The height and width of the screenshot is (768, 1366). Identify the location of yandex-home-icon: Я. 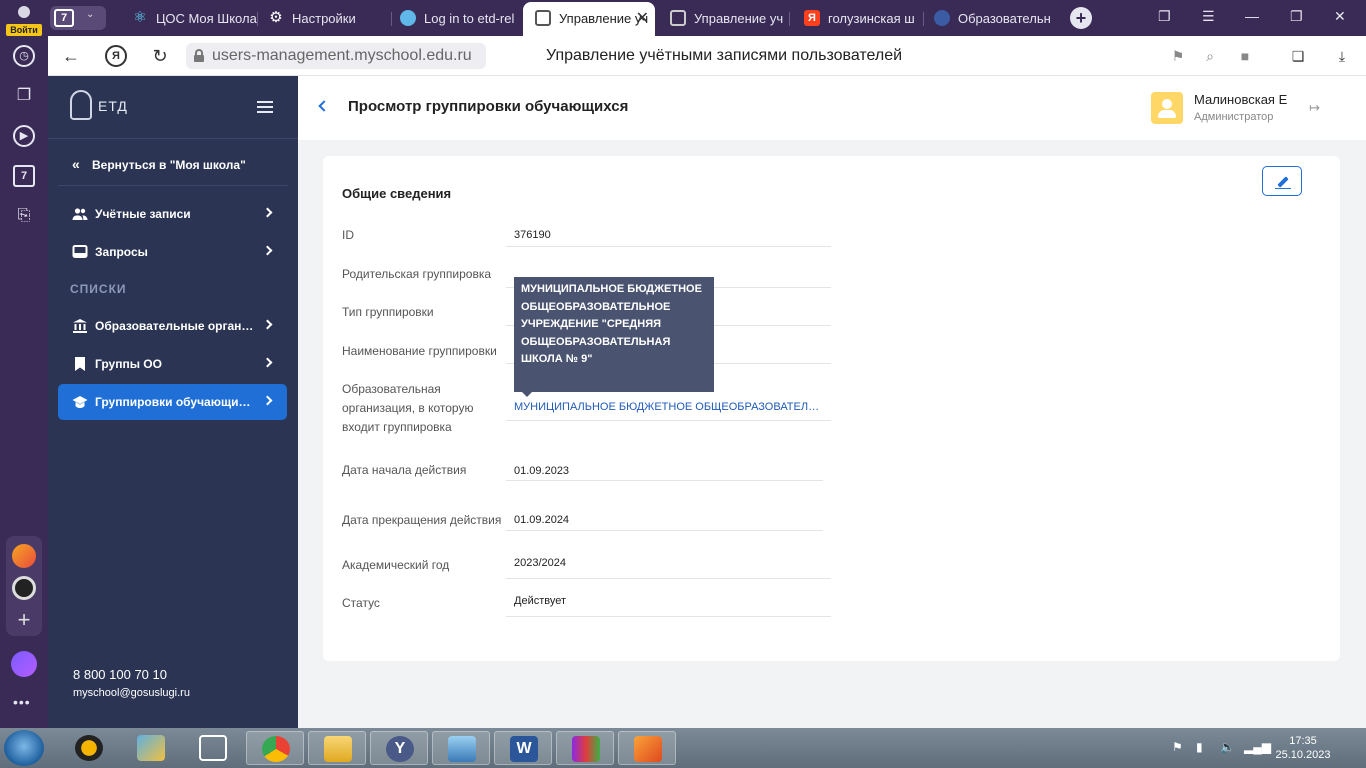
(116, 56).